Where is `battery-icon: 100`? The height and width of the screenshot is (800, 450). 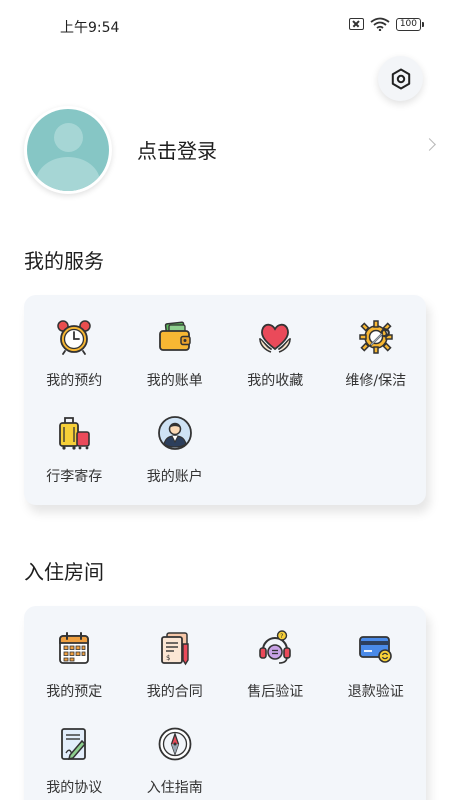 battery-icon: 100 is located at coordinates (409, 24).